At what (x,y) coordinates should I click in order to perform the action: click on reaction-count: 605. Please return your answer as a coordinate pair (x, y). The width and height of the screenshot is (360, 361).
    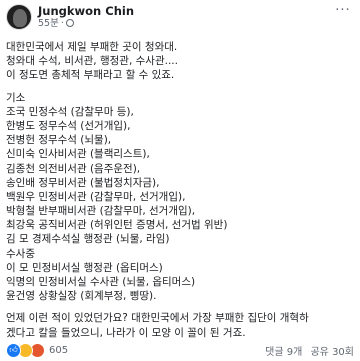
    Looking at the image, I should click on (59, 350).